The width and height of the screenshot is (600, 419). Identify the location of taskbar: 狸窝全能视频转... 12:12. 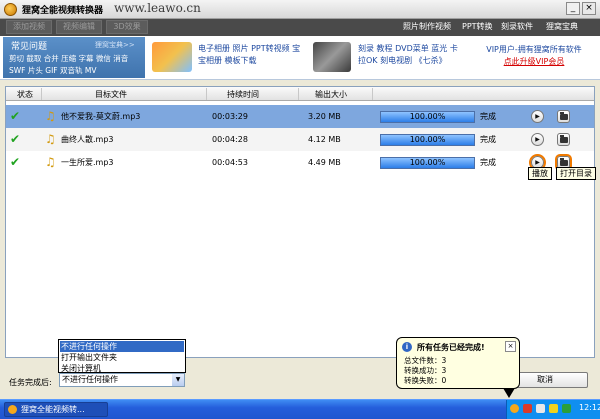
(300, 409).